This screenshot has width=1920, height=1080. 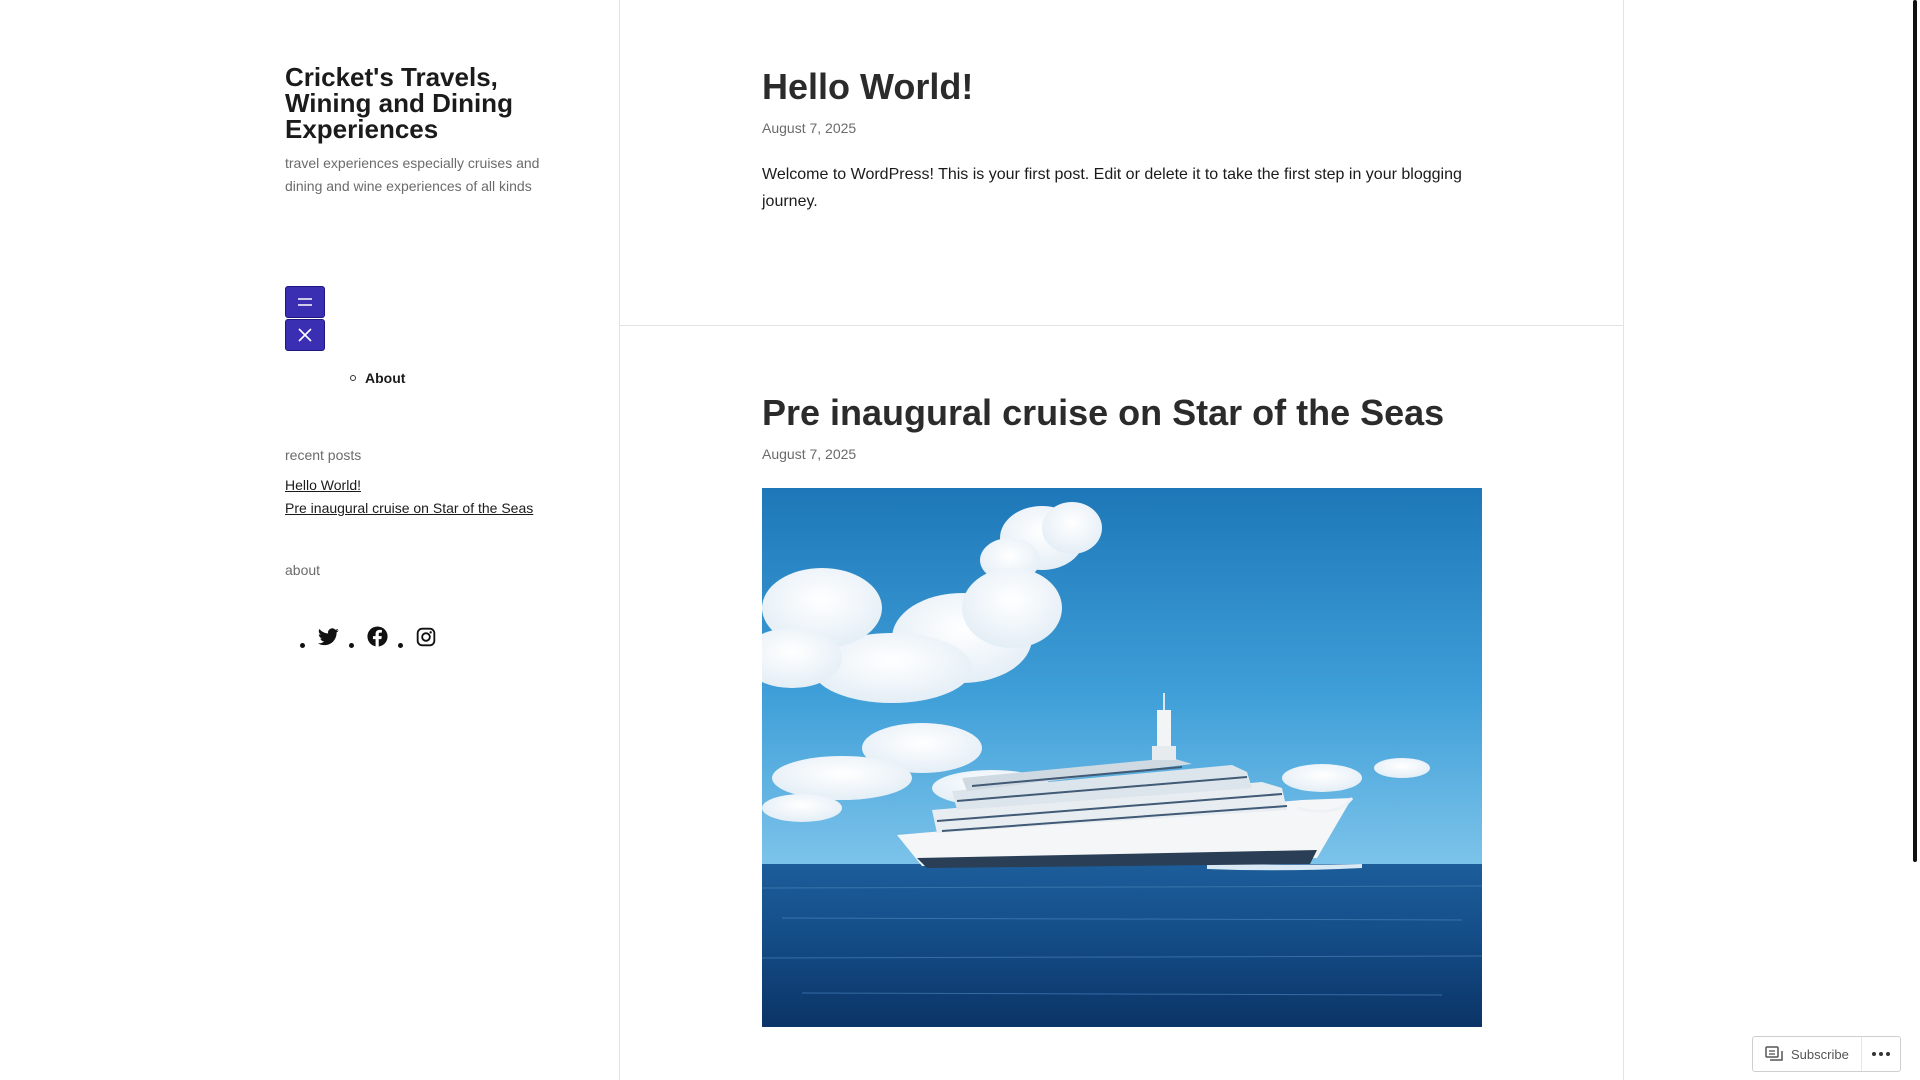 What do you see at coordinates (328, 637) in the screenshot?
I see `twitter-icon` at bounding box center [328, 637].